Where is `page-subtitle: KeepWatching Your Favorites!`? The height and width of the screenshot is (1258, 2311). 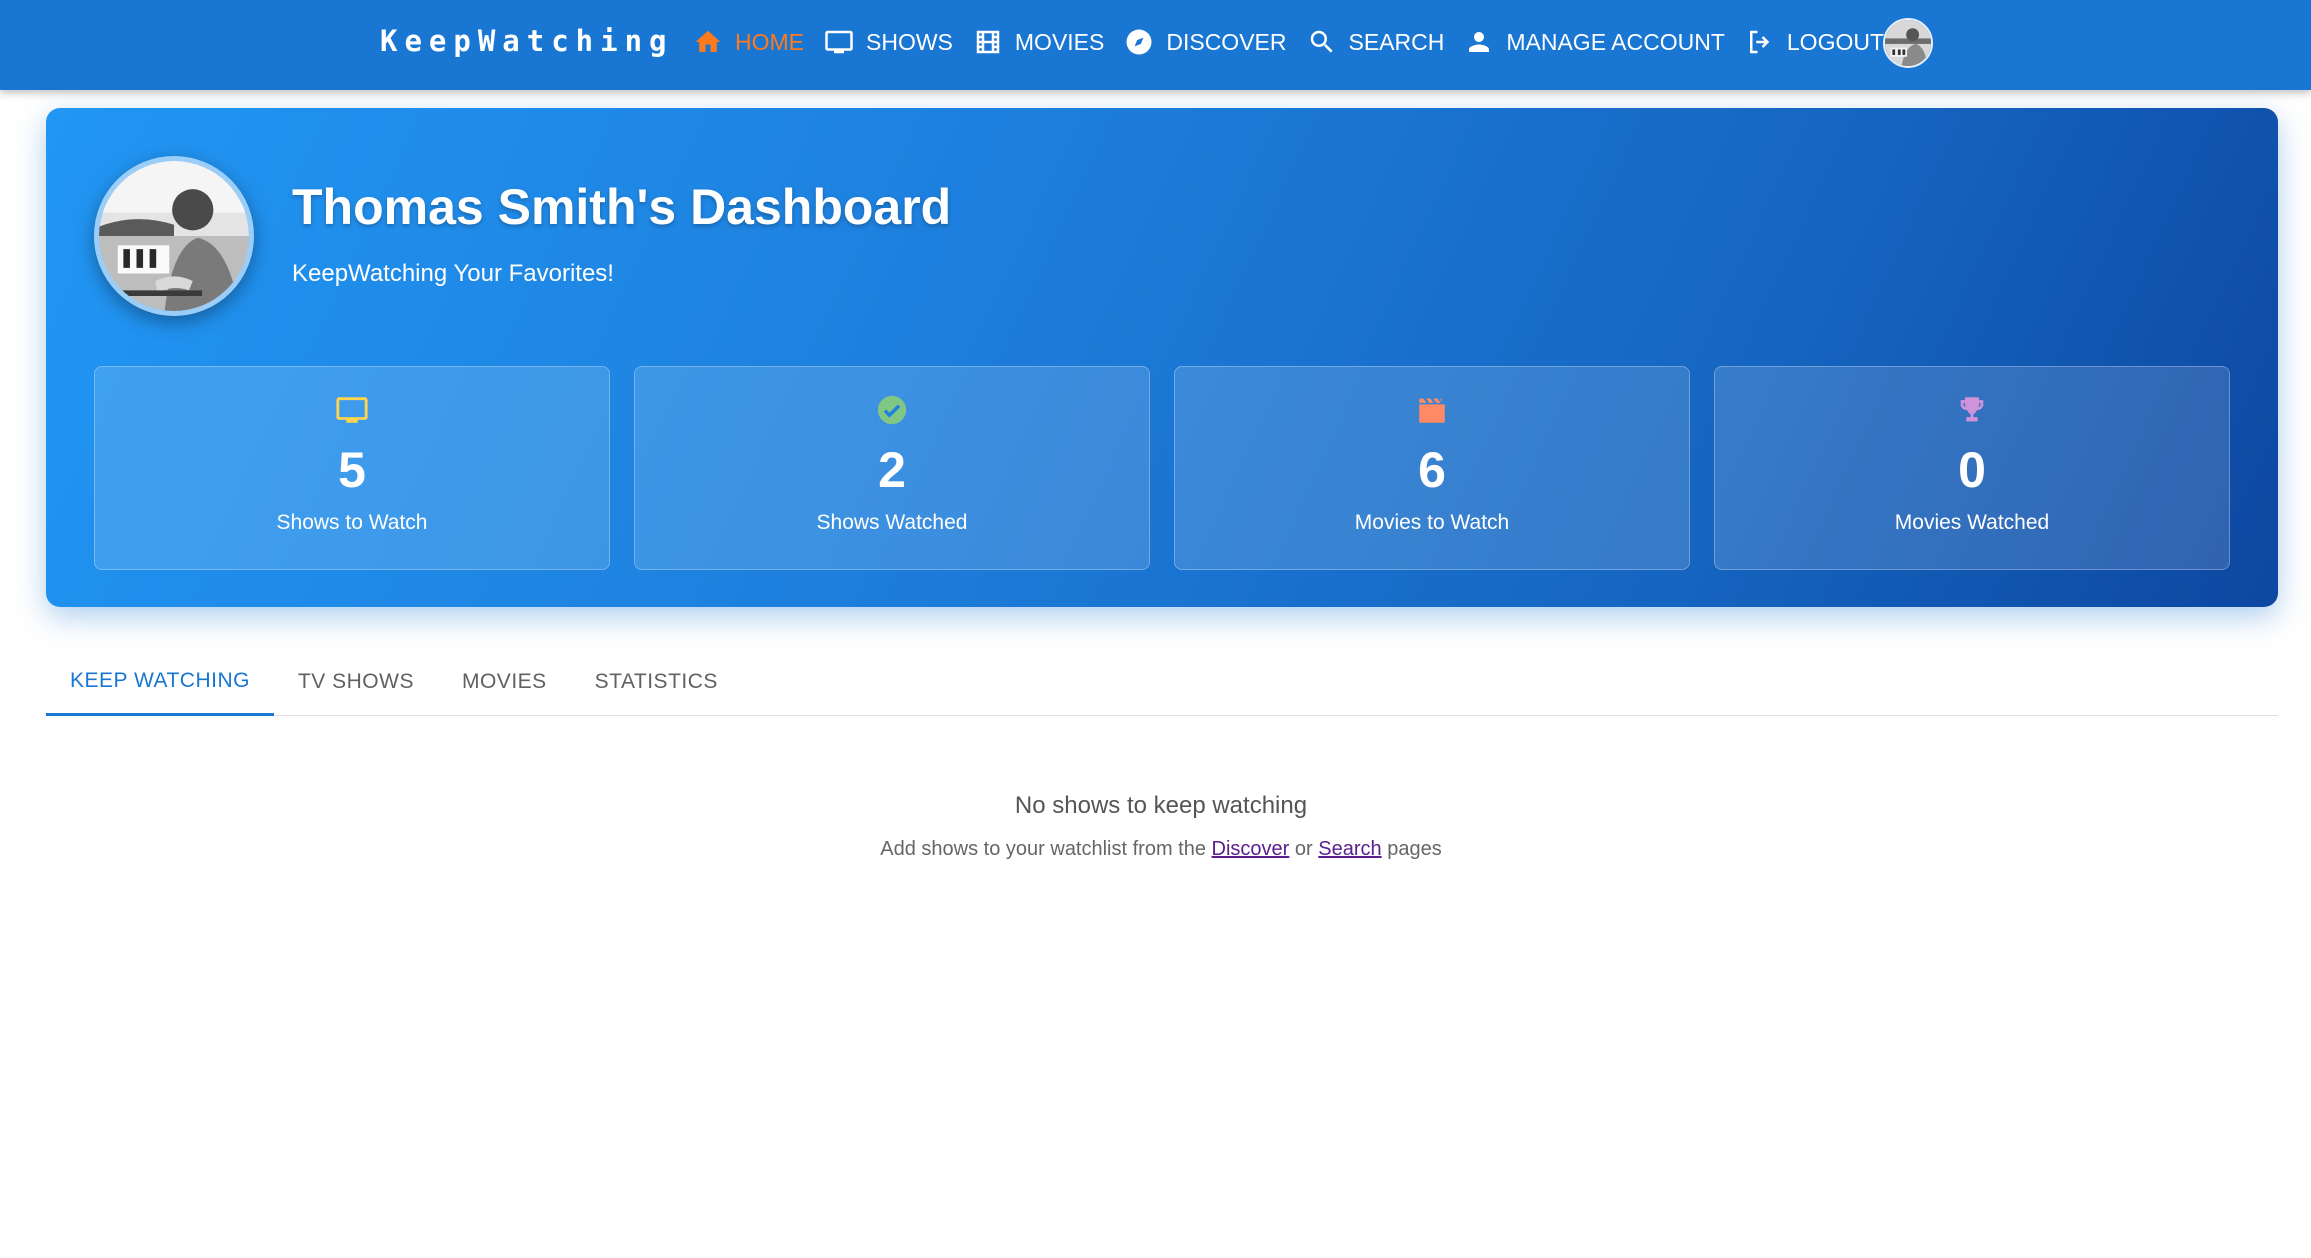
page-subtitle: KeepWatching Your Favorites! is located at coordinates (453, 273).